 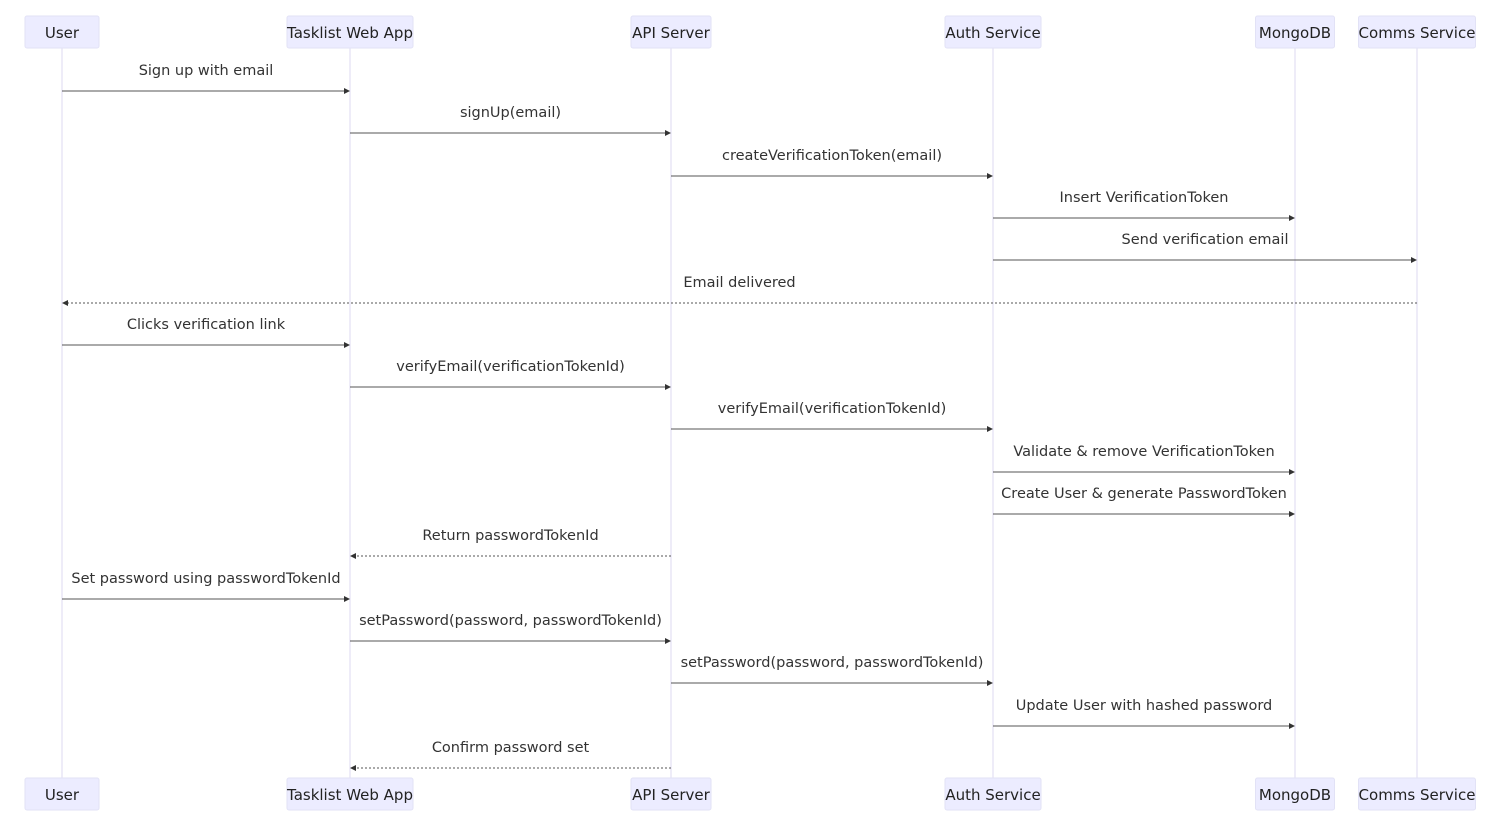 I want to click on participant-auth-bottom: Auth Service, so click(x=993, y=794).